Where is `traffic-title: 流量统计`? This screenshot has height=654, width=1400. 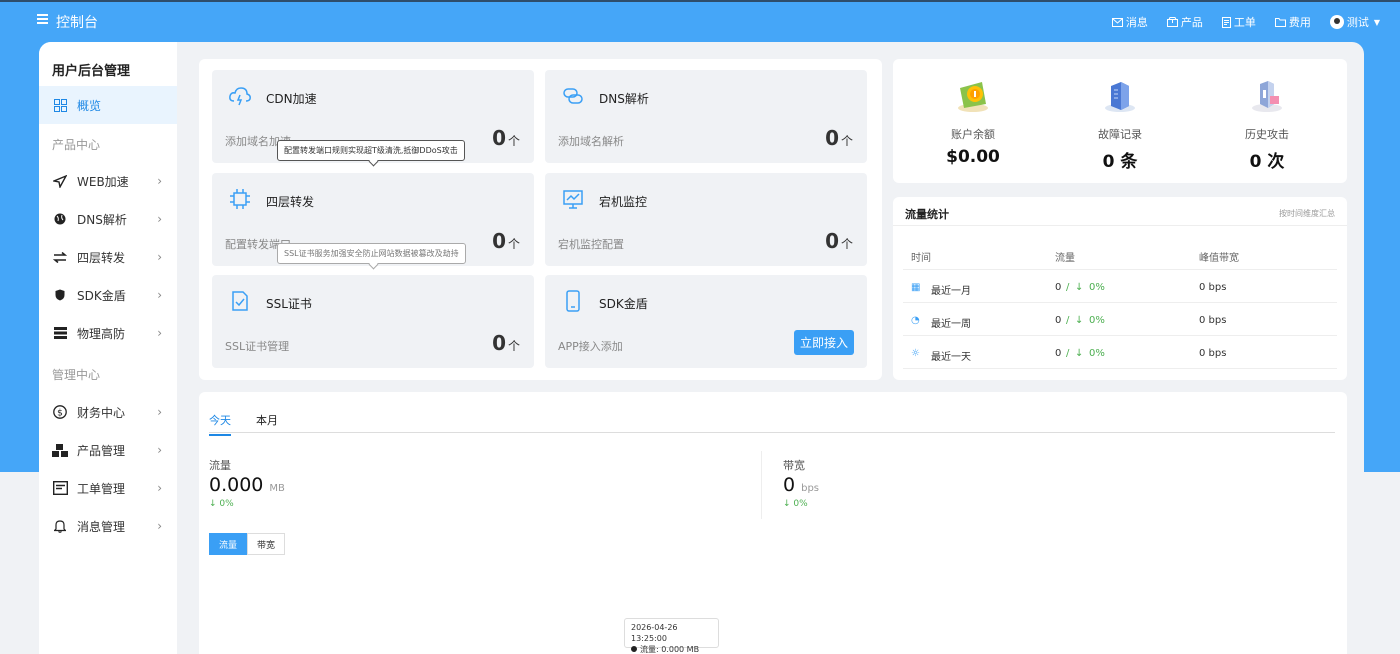
traffic-title: 流量统计 is located at coordinates (927, 214).